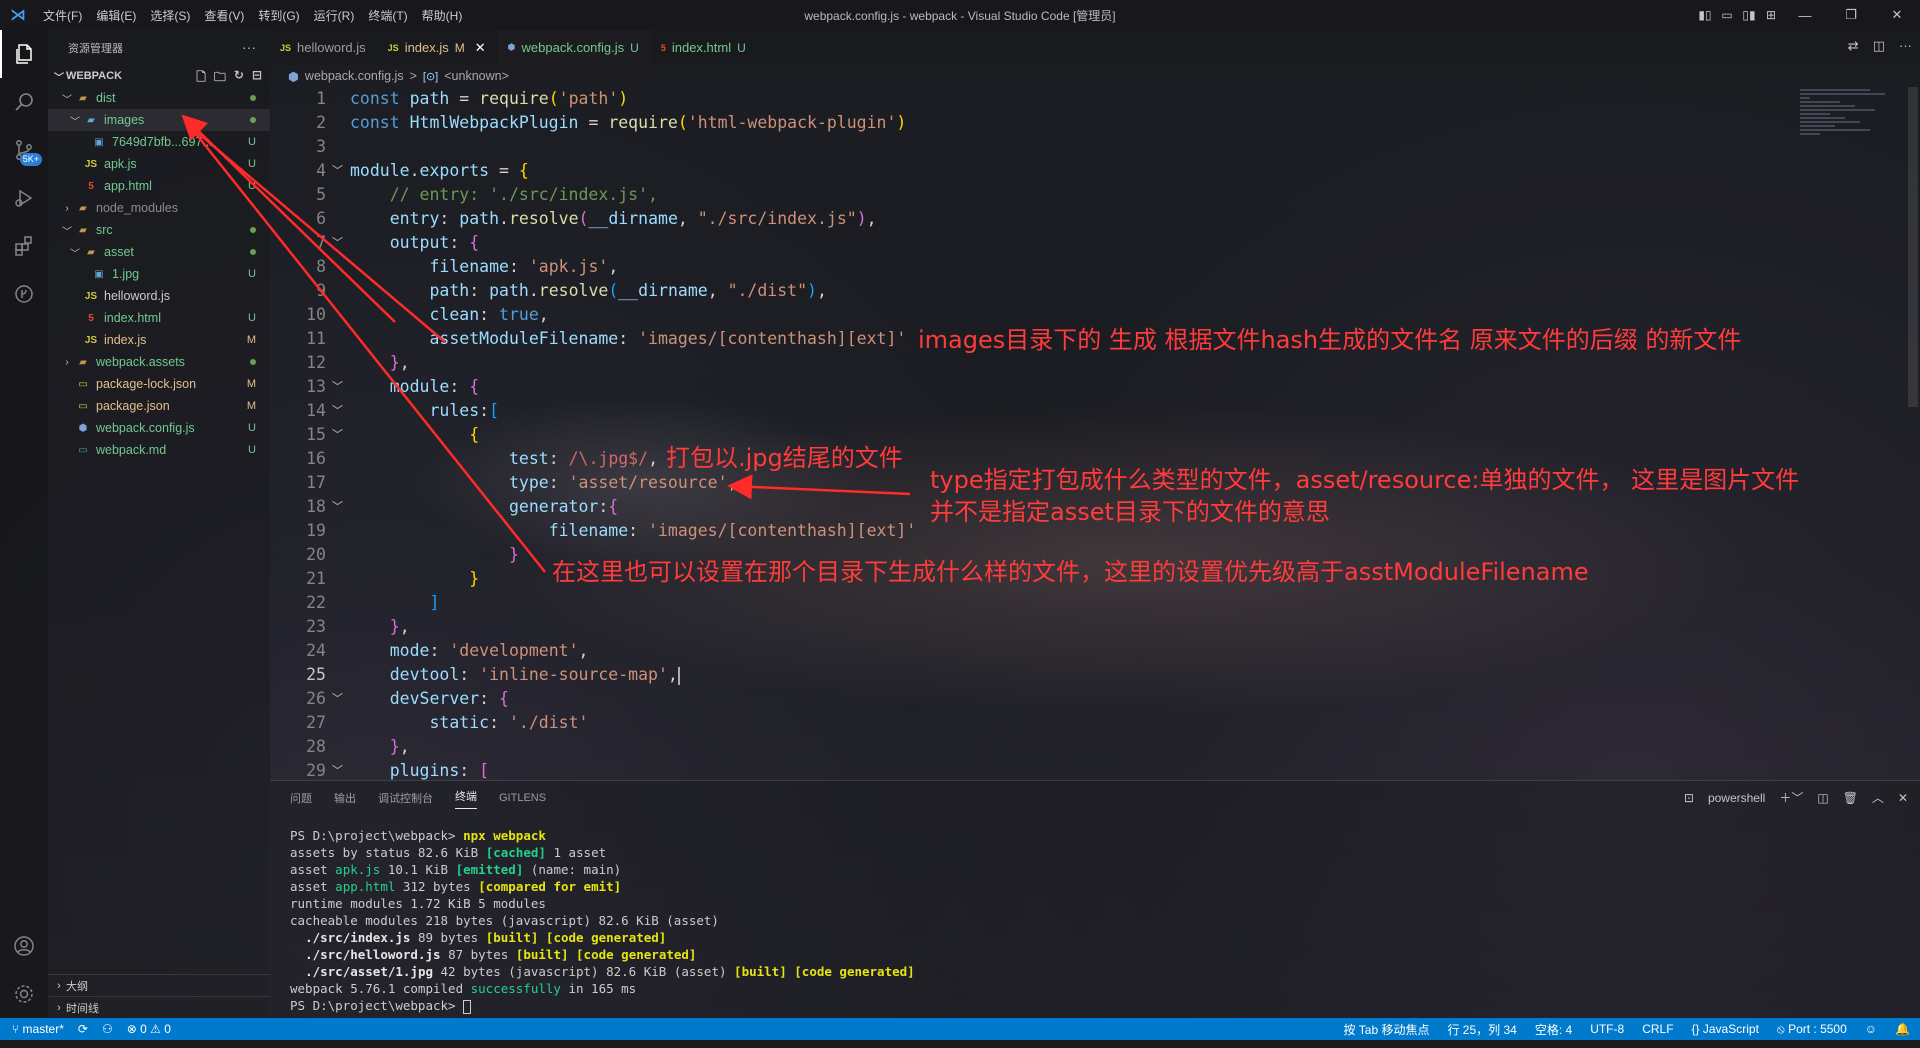 The width and height of the screenshot is (1920, 1048). I want to click on line-number: 16, so click(316, 458).